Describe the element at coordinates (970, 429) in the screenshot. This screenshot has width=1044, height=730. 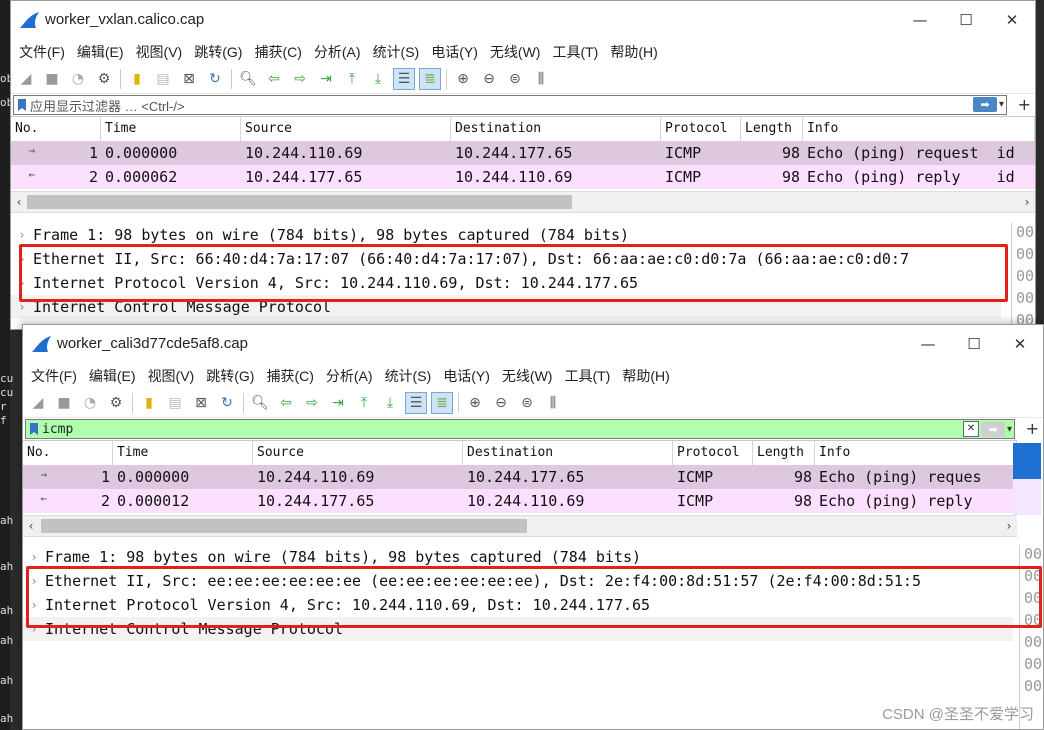
I see `clear-filter-icon: ✕` at that location.